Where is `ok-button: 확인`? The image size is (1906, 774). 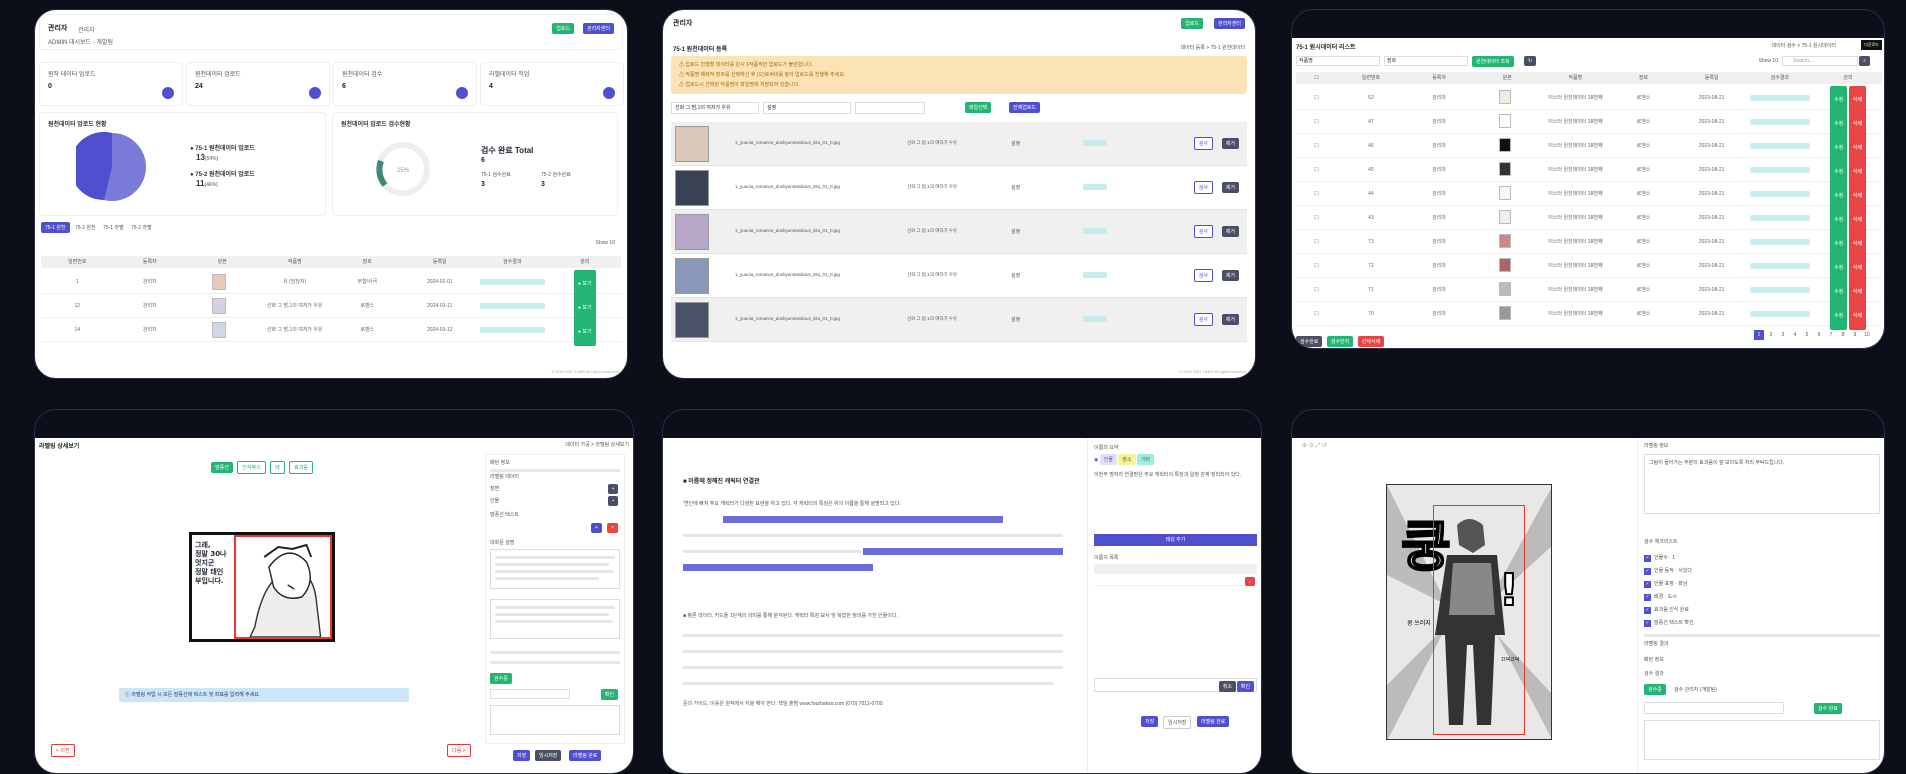 ok-button: 확인 is located at coordinates (1245, 686).